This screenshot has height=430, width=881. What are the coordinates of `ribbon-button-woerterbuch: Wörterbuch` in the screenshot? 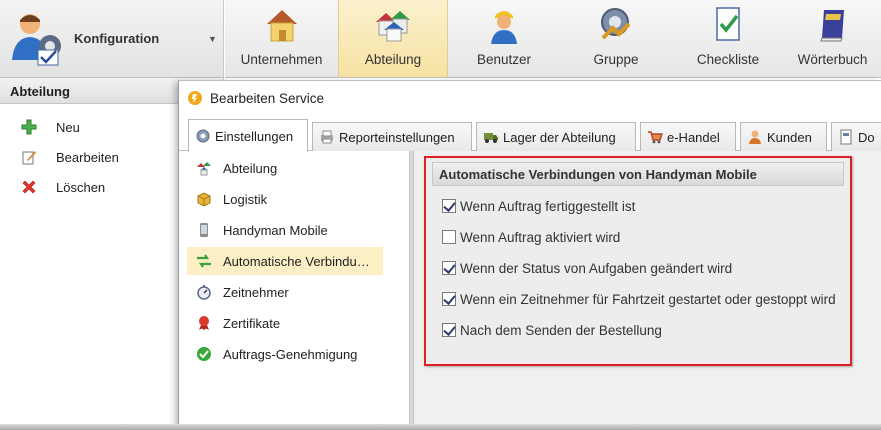 It's located at (832, 38).